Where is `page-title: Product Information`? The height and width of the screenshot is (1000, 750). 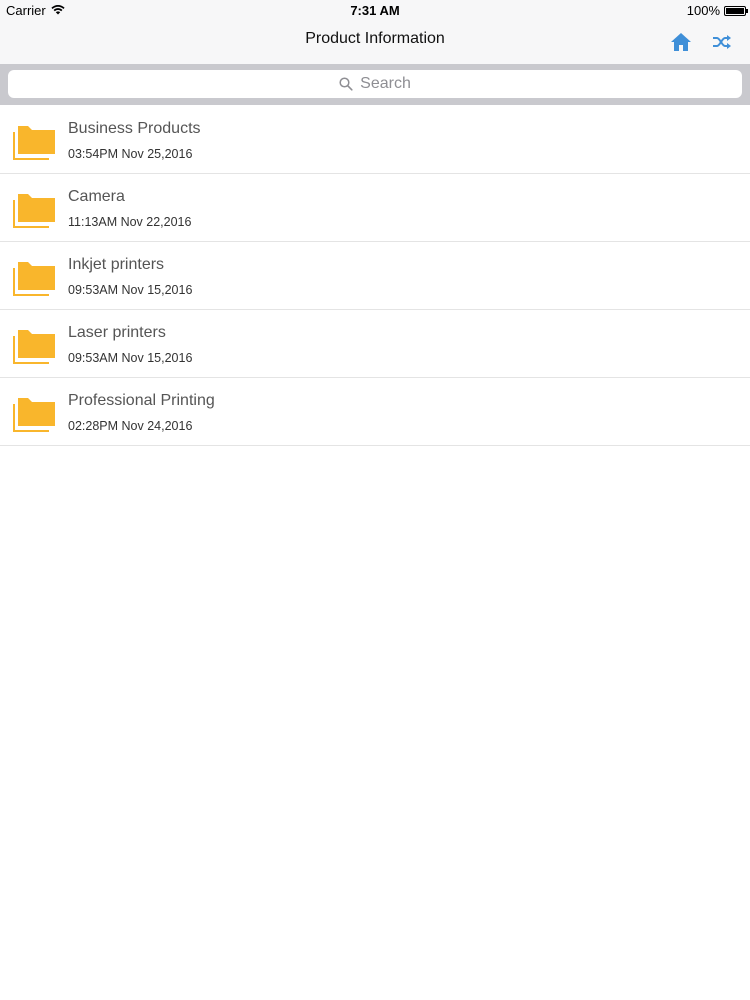
page-title: Product Information is located at coordinates (375, 38).